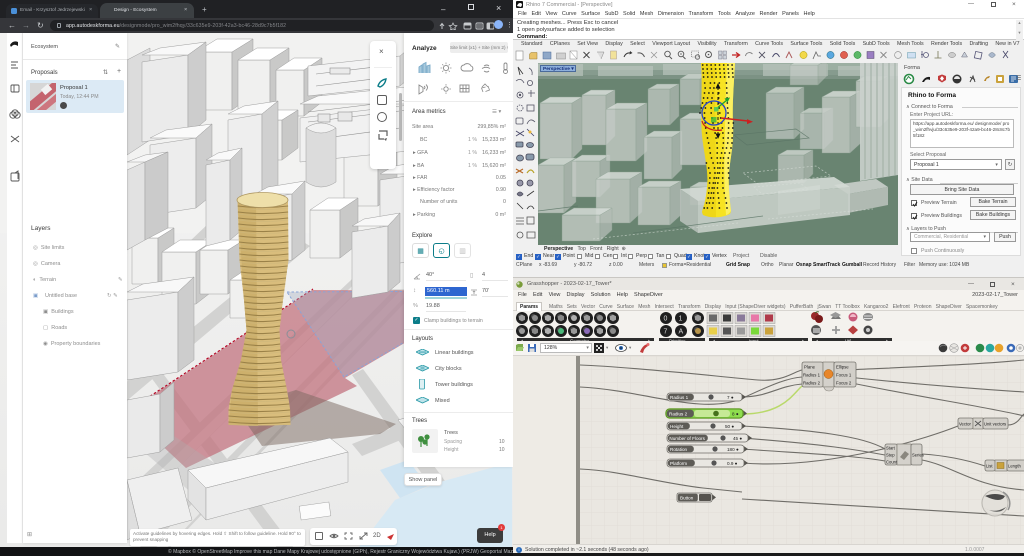  What do you see at coordinates (737, 438) in the screenshot?
I see `svg-text: 45 ●` at bounding box center [737, 438].